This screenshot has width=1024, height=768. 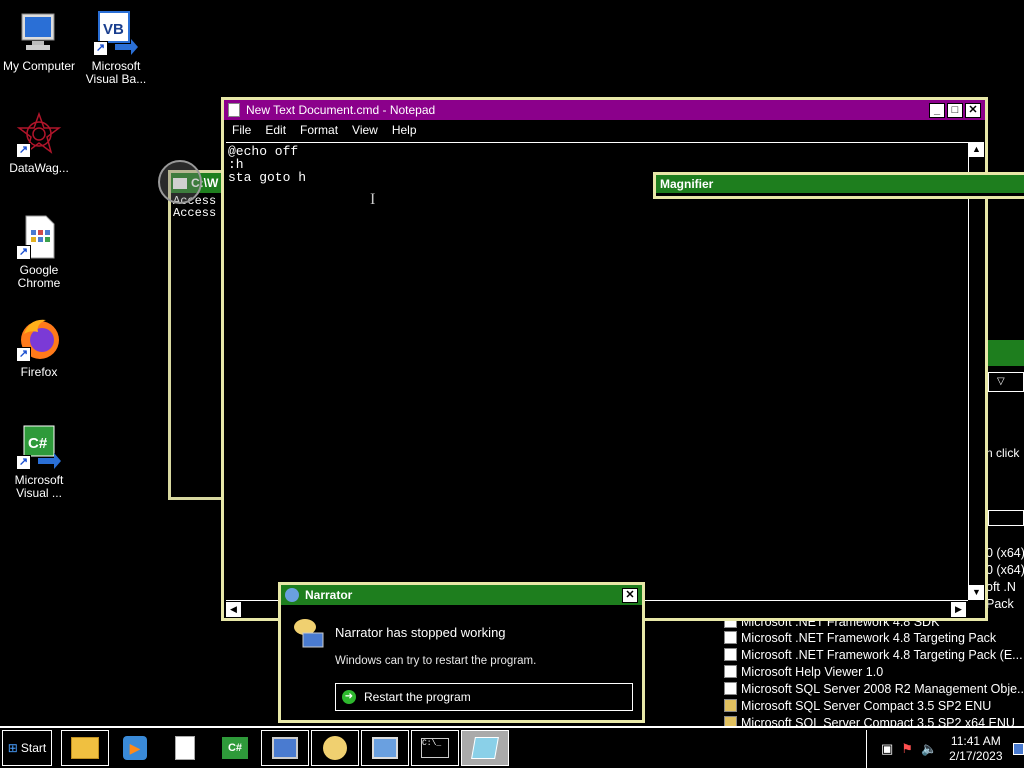 What do you see at coordinates (955, 110) in the screenshot?
I see `maximize-button: □` at bounding box center [955, 110].